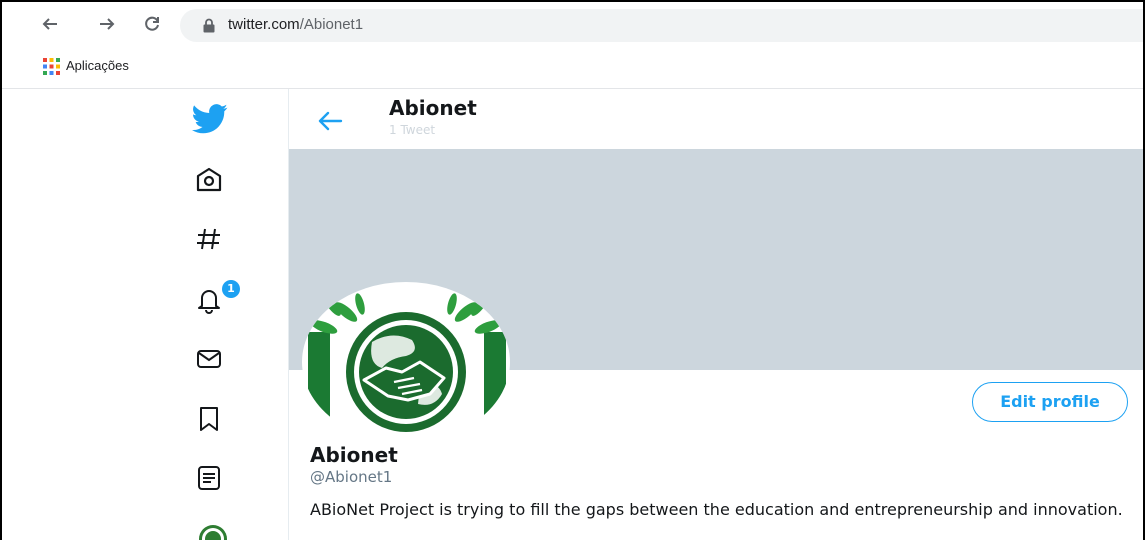  What do you see at coordinates (572, 68) in the screenshot?
I see `bookmarks-bar: Aplicações` at bounding box center [572, 68].